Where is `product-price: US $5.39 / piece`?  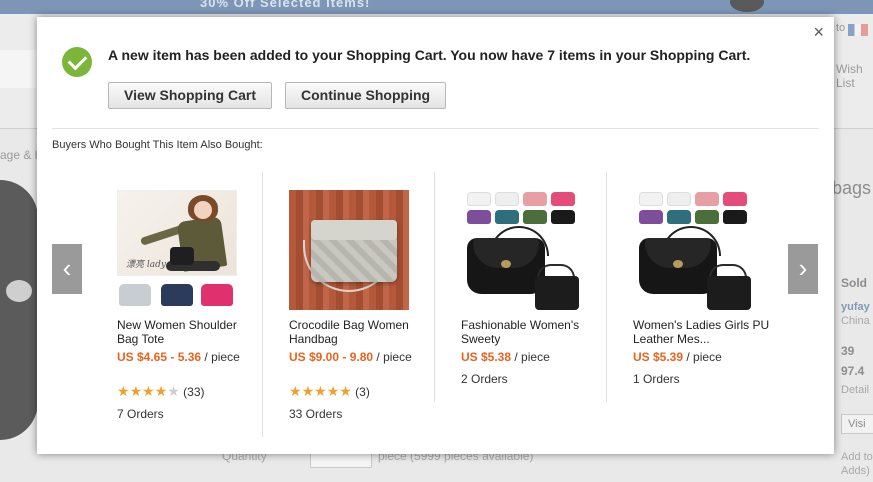 product-price: US $5.39 / piece is located at coordinates (703, 357).